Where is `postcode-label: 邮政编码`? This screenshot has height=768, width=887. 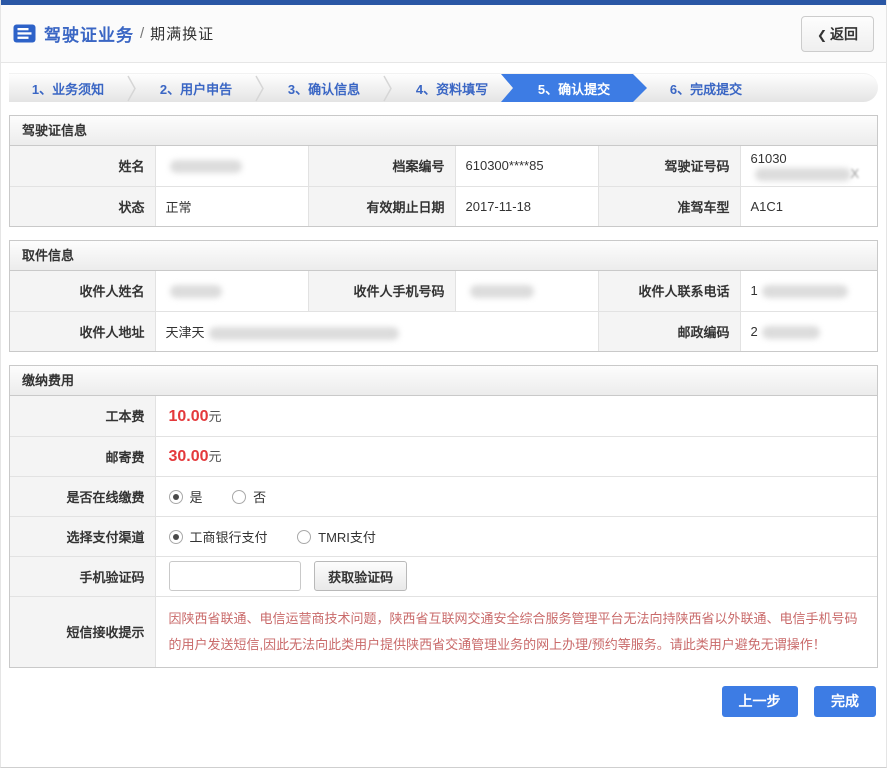
postcode-label: 邮政编码 is located at coordinates (669, 330).